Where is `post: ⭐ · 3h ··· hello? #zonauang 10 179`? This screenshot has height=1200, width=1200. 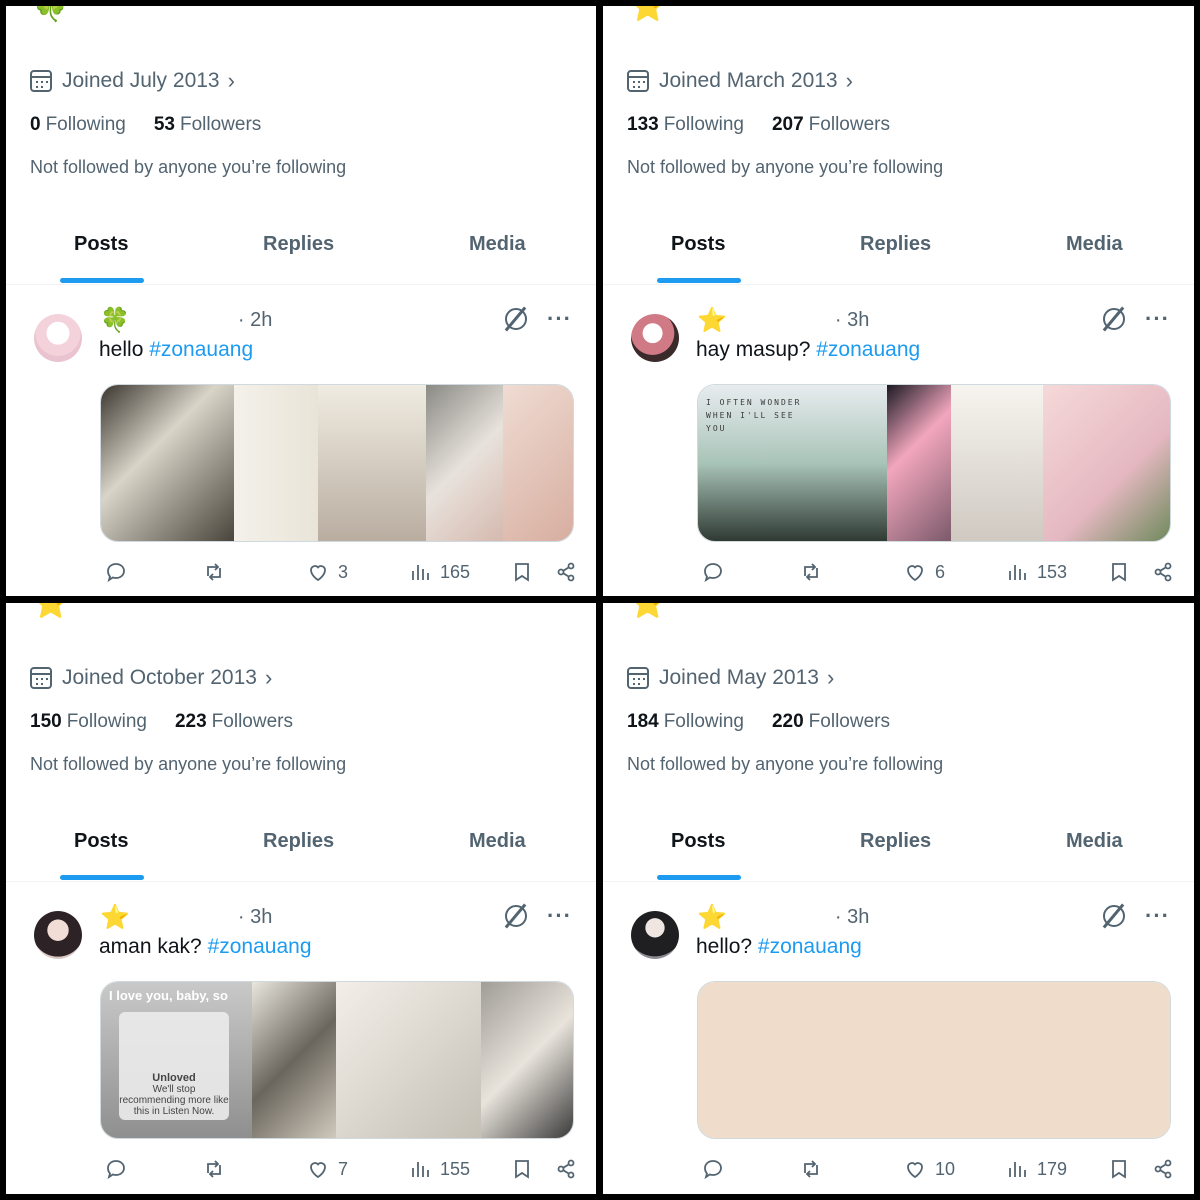 post: ⭐ · 3h ··· hello? #zonauang 10 179 is located at coordinates (898, 1041).